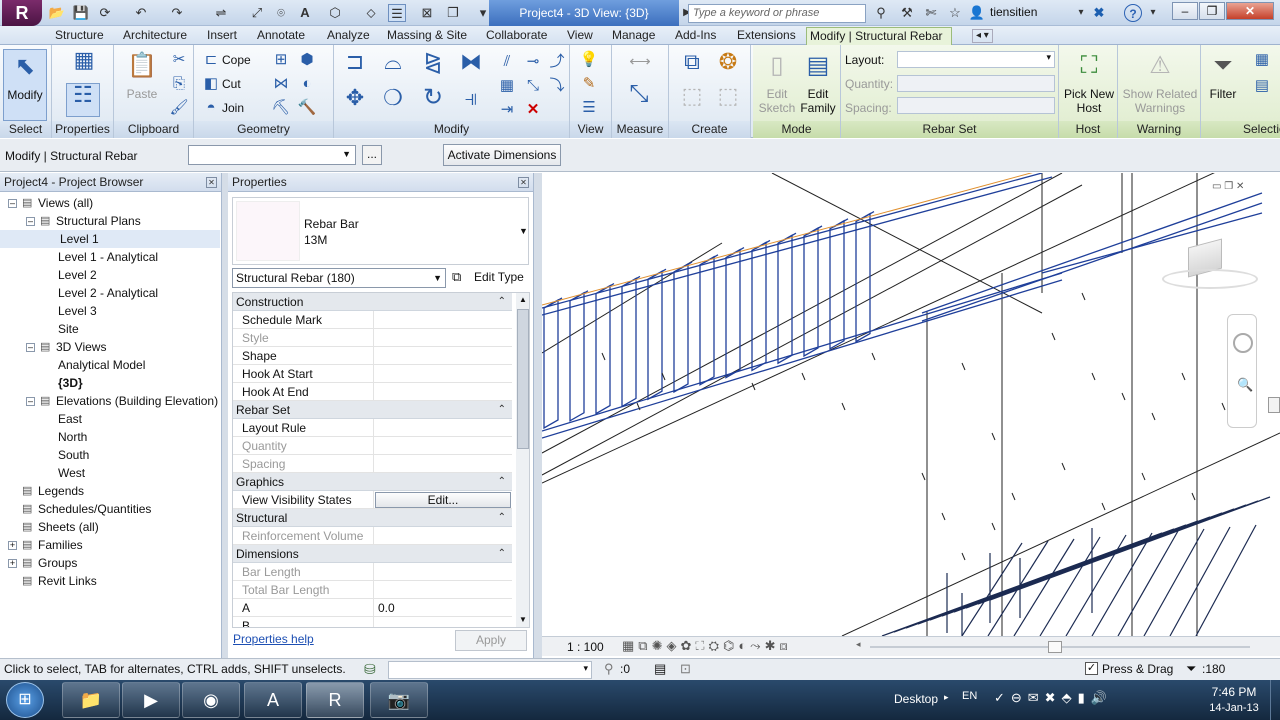 The height and width of the screenshot is (720, 1280). What do you see at coordinates (507, 62) in the screenshot?
I see `split-element-icon: ⫽` at bounding box center [507, 62].